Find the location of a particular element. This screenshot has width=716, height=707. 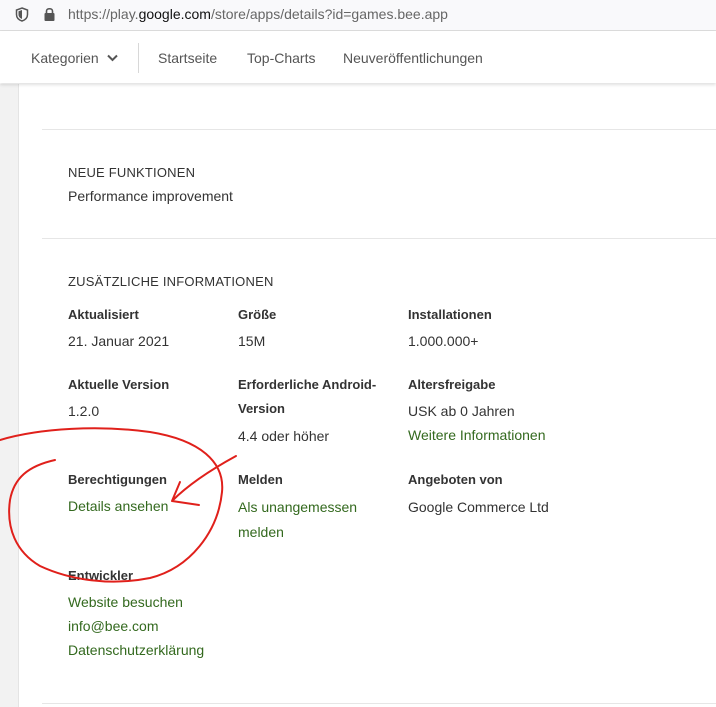

report-label: Melden is located at coordinates (260, 479).